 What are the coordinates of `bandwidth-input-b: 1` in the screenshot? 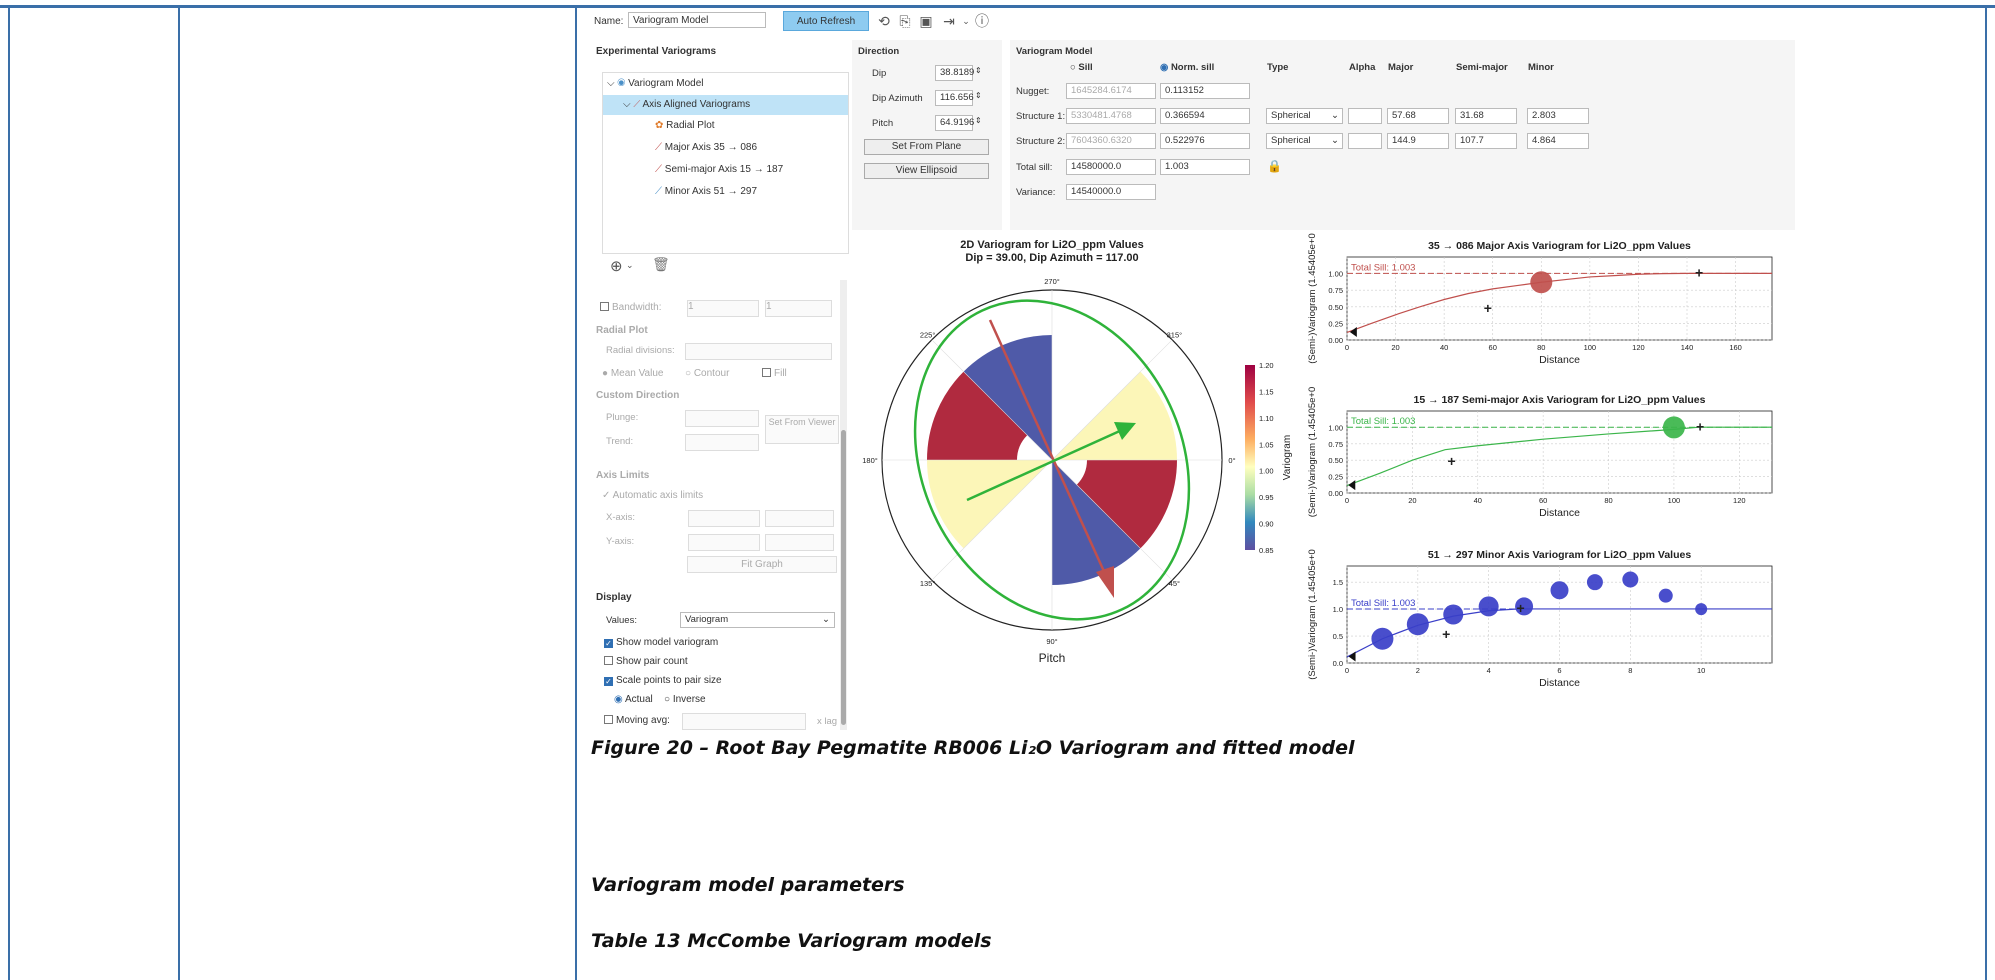 It's located at (798, 308).